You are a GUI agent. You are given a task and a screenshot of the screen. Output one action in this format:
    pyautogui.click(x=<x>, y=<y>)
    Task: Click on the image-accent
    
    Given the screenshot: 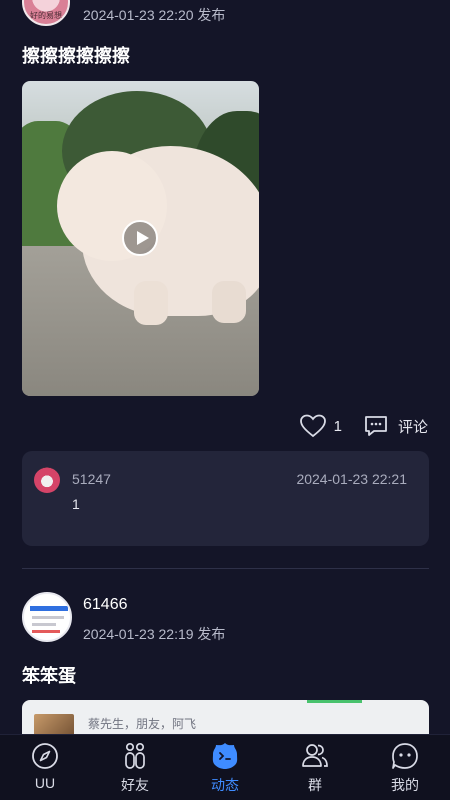 What is the action you would take?
    pyautogui.click(x=334, y=701)
    